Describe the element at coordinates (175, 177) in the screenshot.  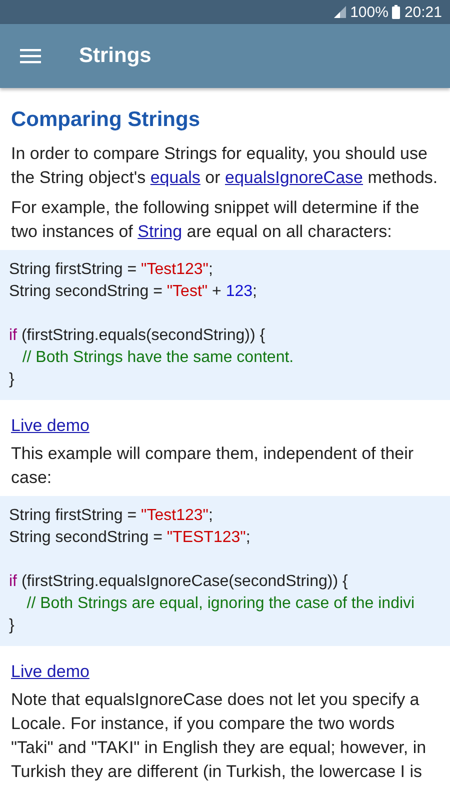
I see `inline-link: equals` at that location.